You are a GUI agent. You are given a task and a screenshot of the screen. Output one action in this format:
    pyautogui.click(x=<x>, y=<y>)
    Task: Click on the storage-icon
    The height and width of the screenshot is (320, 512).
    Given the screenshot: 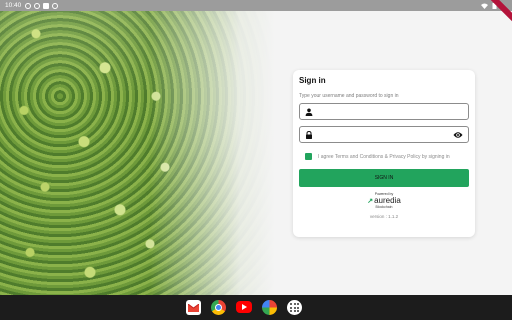 What is the action you would take?
    pyautogui.click(x=46, y=5)
    